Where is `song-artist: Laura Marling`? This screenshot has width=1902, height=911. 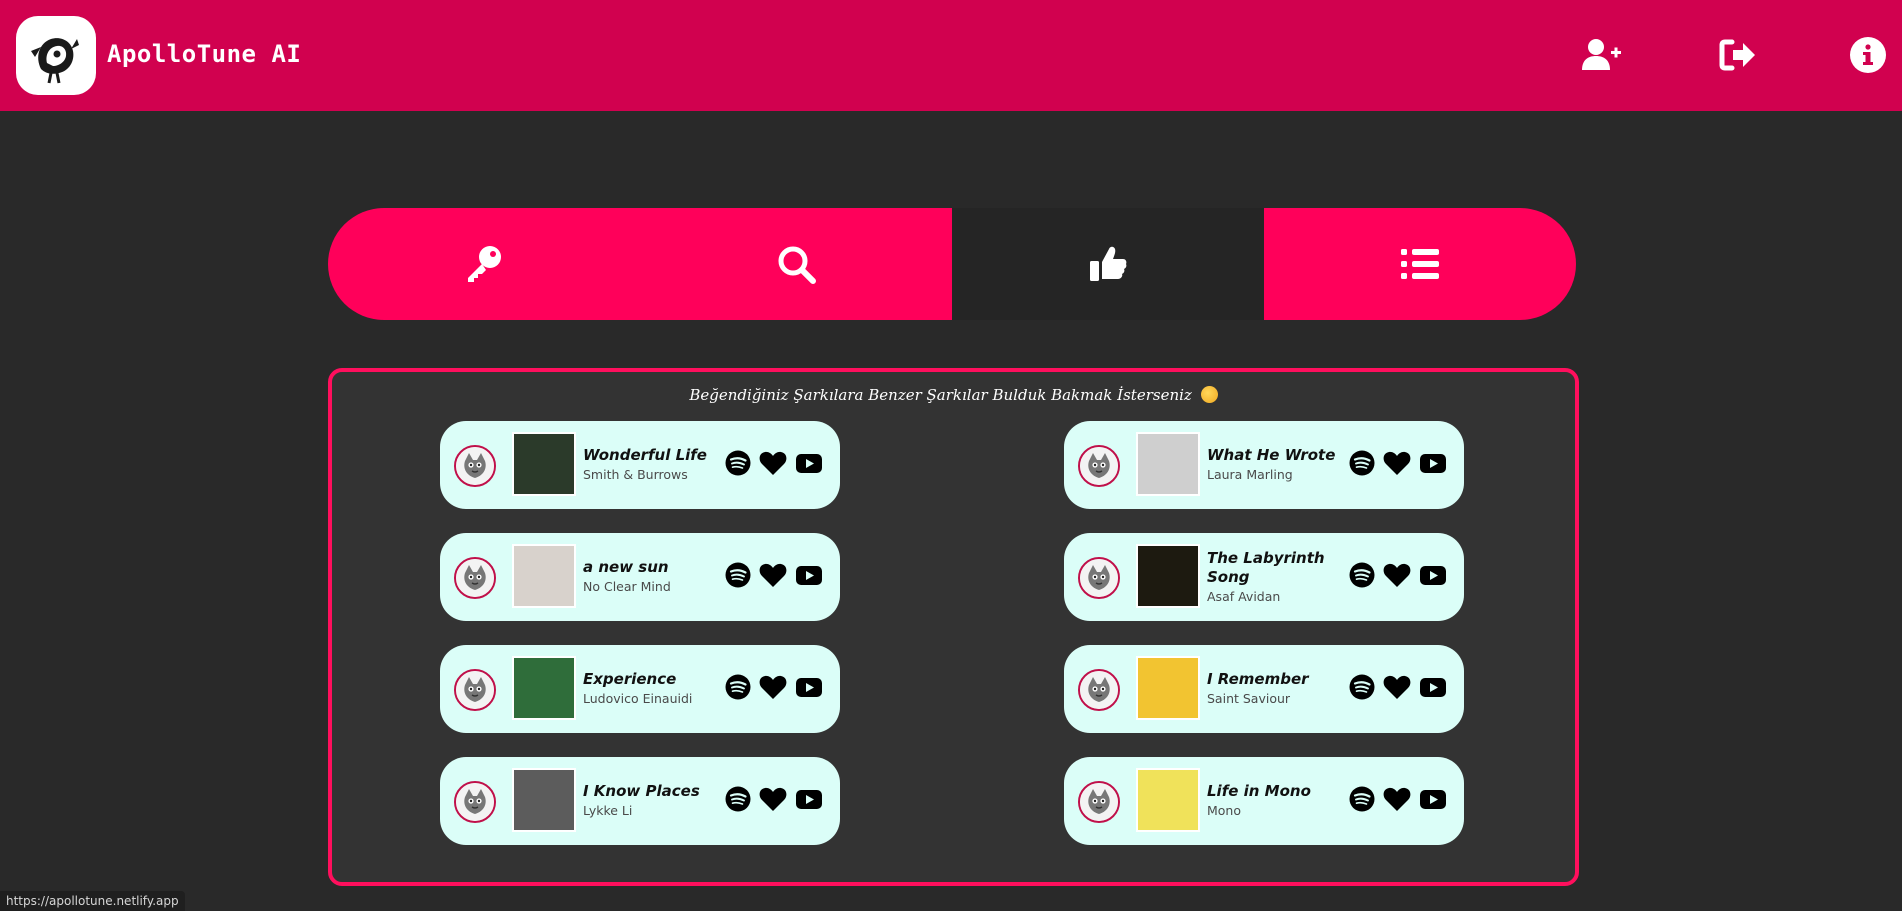 song-artist: Laura Marling is located at coordinates (1250, 474).